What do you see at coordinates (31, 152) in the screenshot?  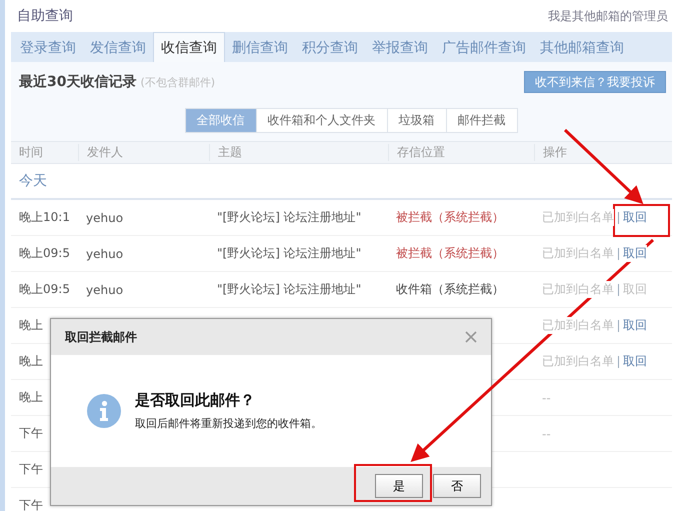 I see `column-header: 时间` at bounding box center [31, 152].